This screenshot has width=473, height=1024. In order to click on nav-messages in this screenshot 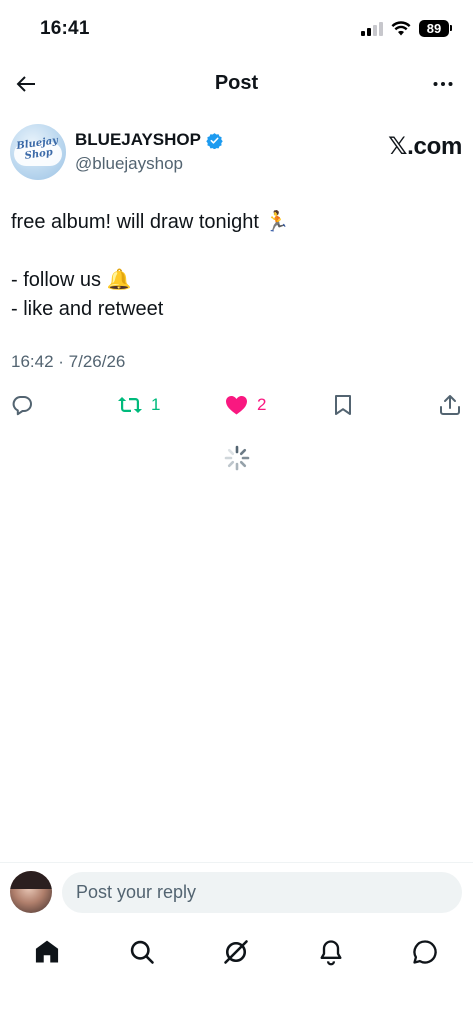, I will do `click(425, 952)`.